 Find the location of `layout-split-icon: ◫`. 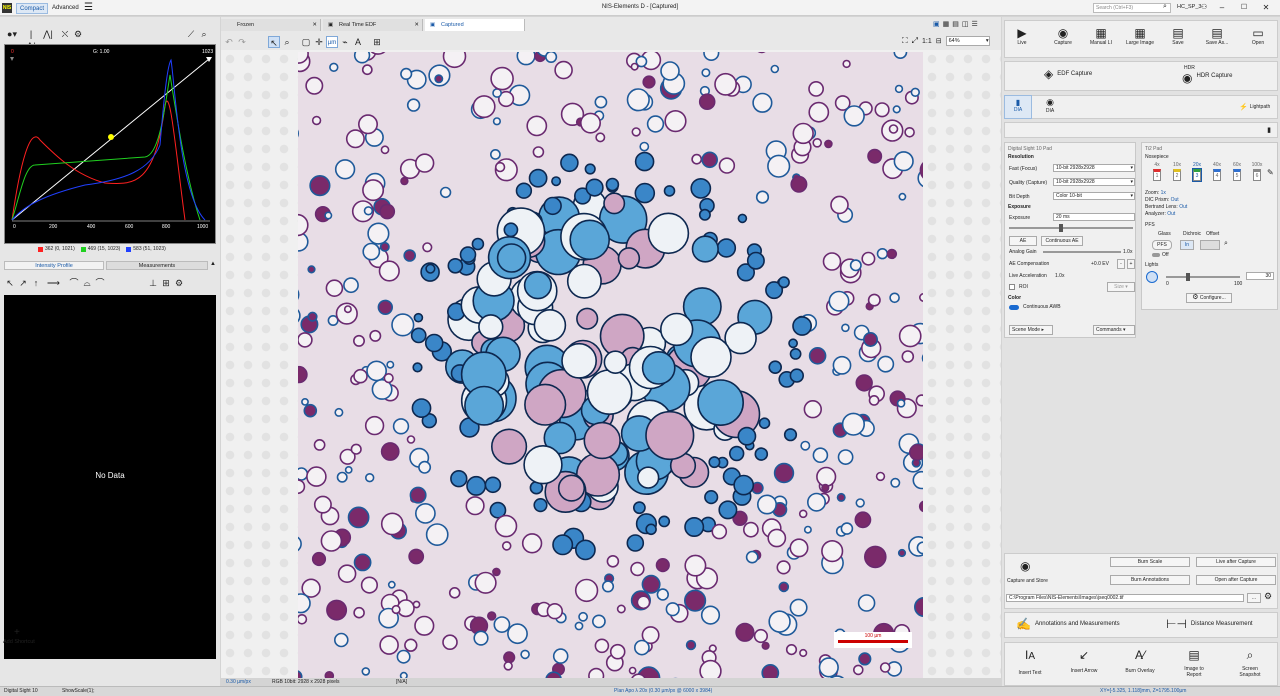

layout-split-icon: ◫ is located at coordinates (965, 24).